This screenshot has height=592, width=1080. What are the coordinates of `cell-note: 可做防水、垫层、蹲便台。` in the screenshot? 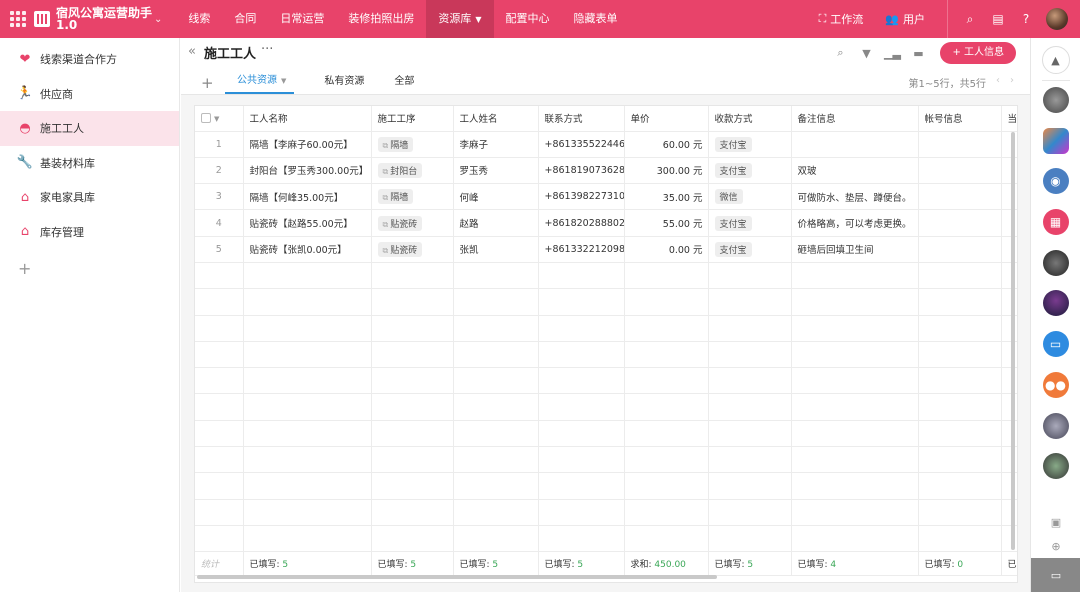 It's located at (855, 197).